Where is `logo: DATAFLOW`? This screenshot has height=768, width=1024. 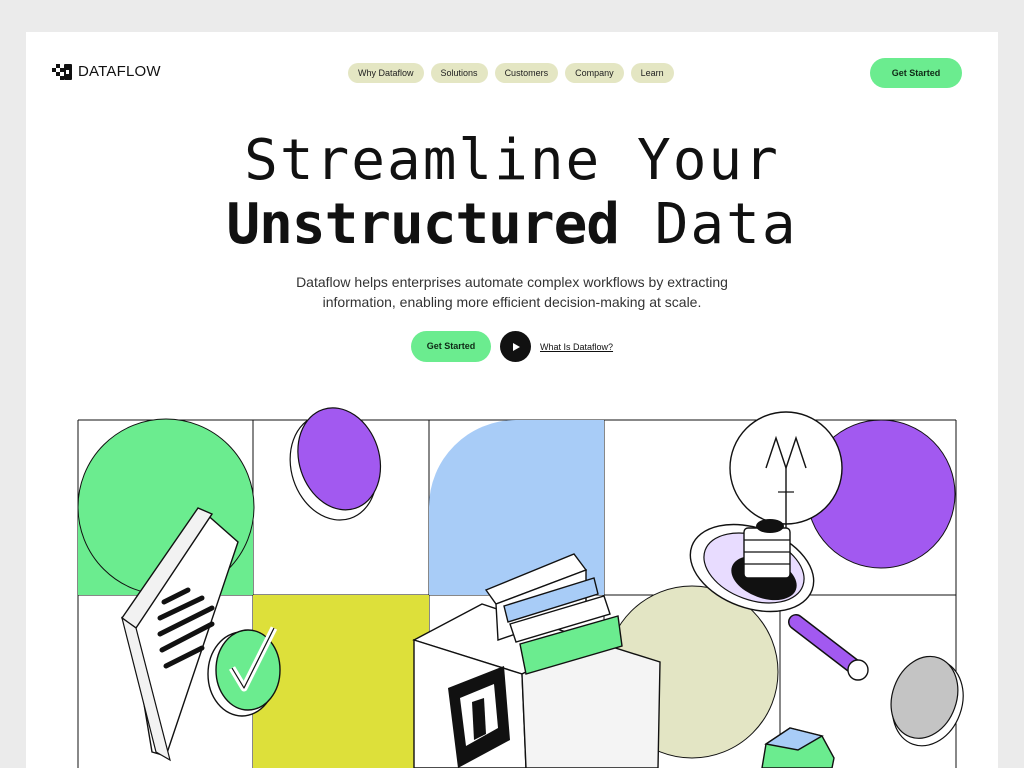 logo: DATAFLOW is located at coordinates (106, 71).